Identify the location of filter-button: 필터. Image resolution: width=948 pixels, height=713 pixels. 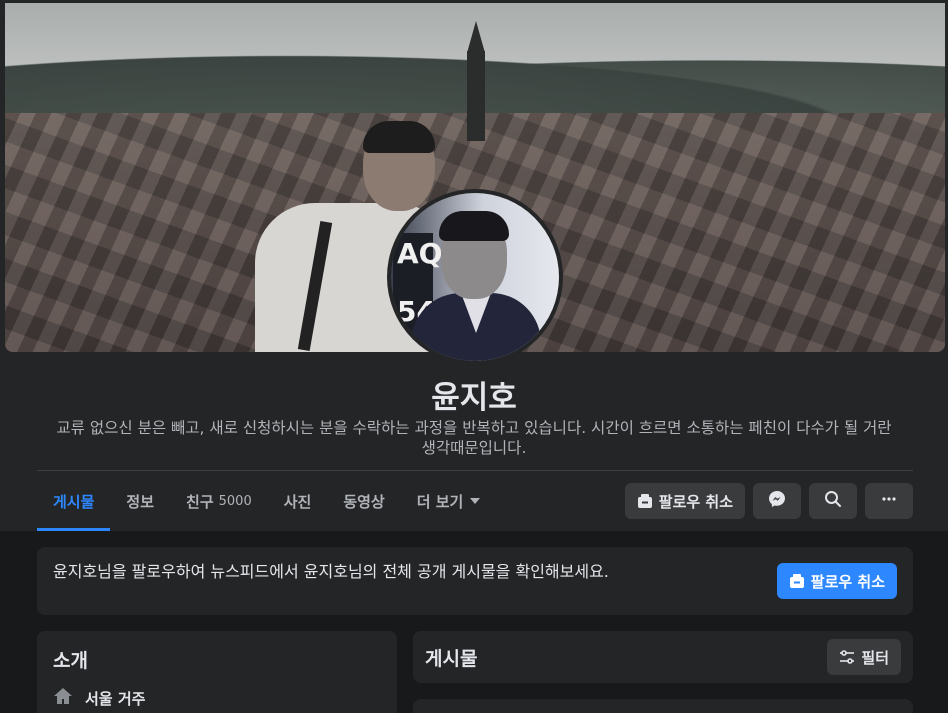
(864, 657).